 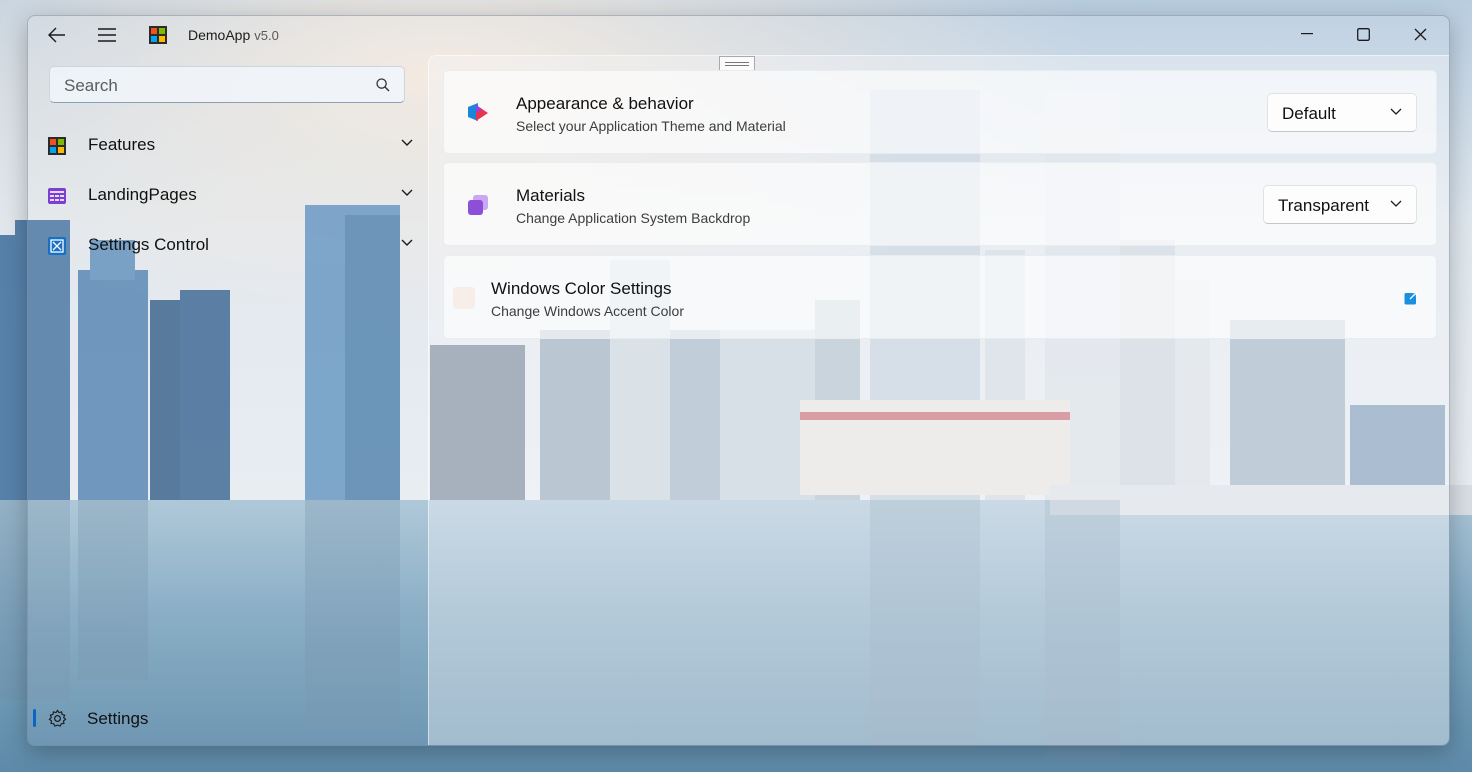 I want to click on search-box, so click(x=227, y=84).